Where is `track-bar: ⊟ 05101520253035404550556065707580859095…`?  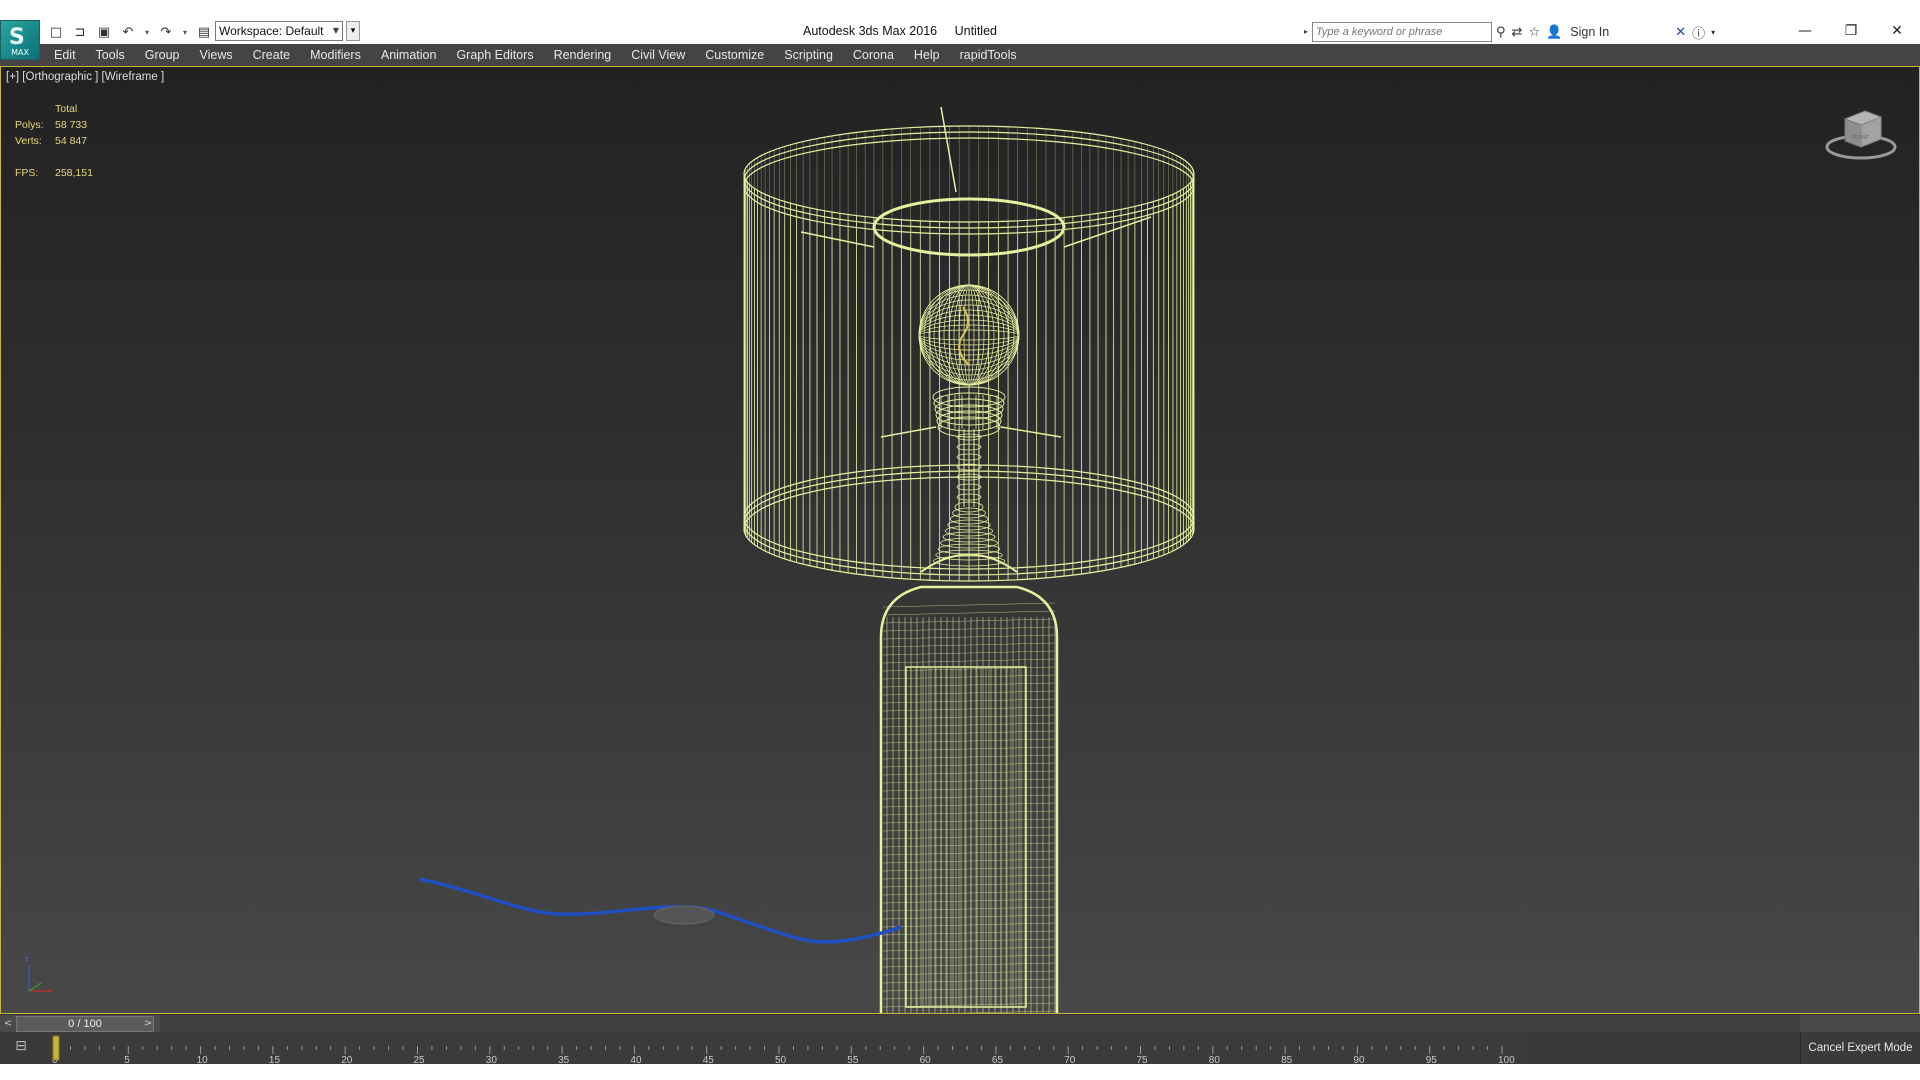 track-bar: ⊟ 05101520253035404550556065707580859095… is located at coordinates (960, 1048).